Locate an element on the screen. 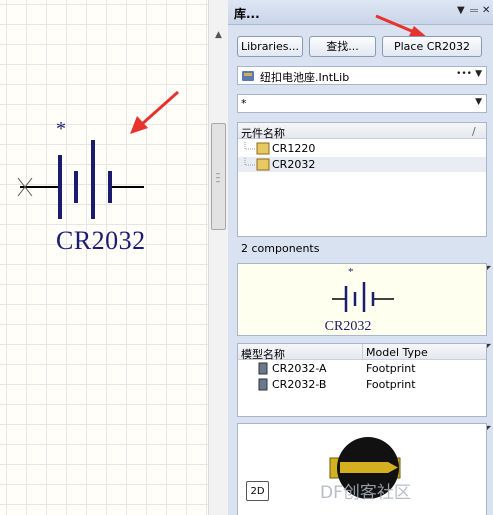 The image size is (493, 515). panel-header: 库... ▼ 𝄗 ✕ is located at coordinates (360, 12).